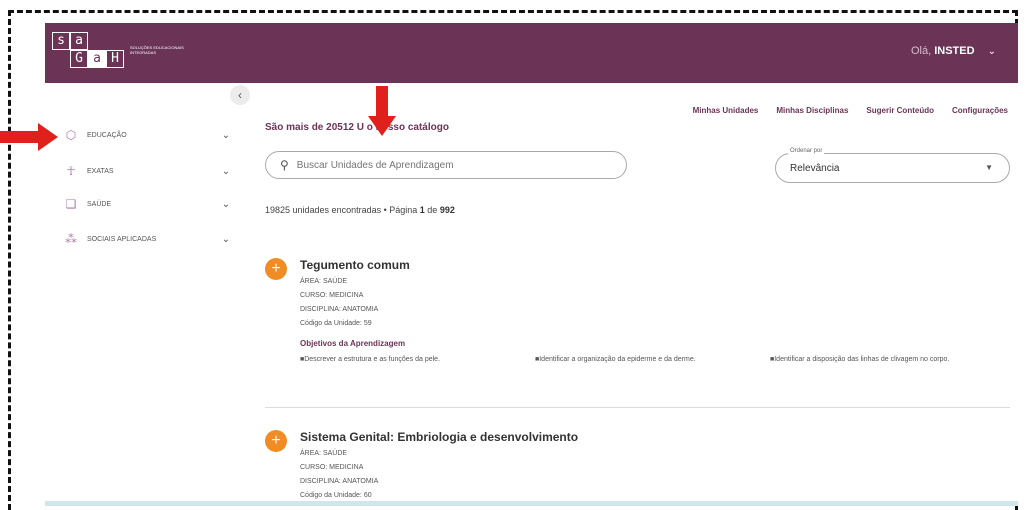 The image size is (1026, 510). I want to click on red-arrow-down-icon, so click(382, 111).